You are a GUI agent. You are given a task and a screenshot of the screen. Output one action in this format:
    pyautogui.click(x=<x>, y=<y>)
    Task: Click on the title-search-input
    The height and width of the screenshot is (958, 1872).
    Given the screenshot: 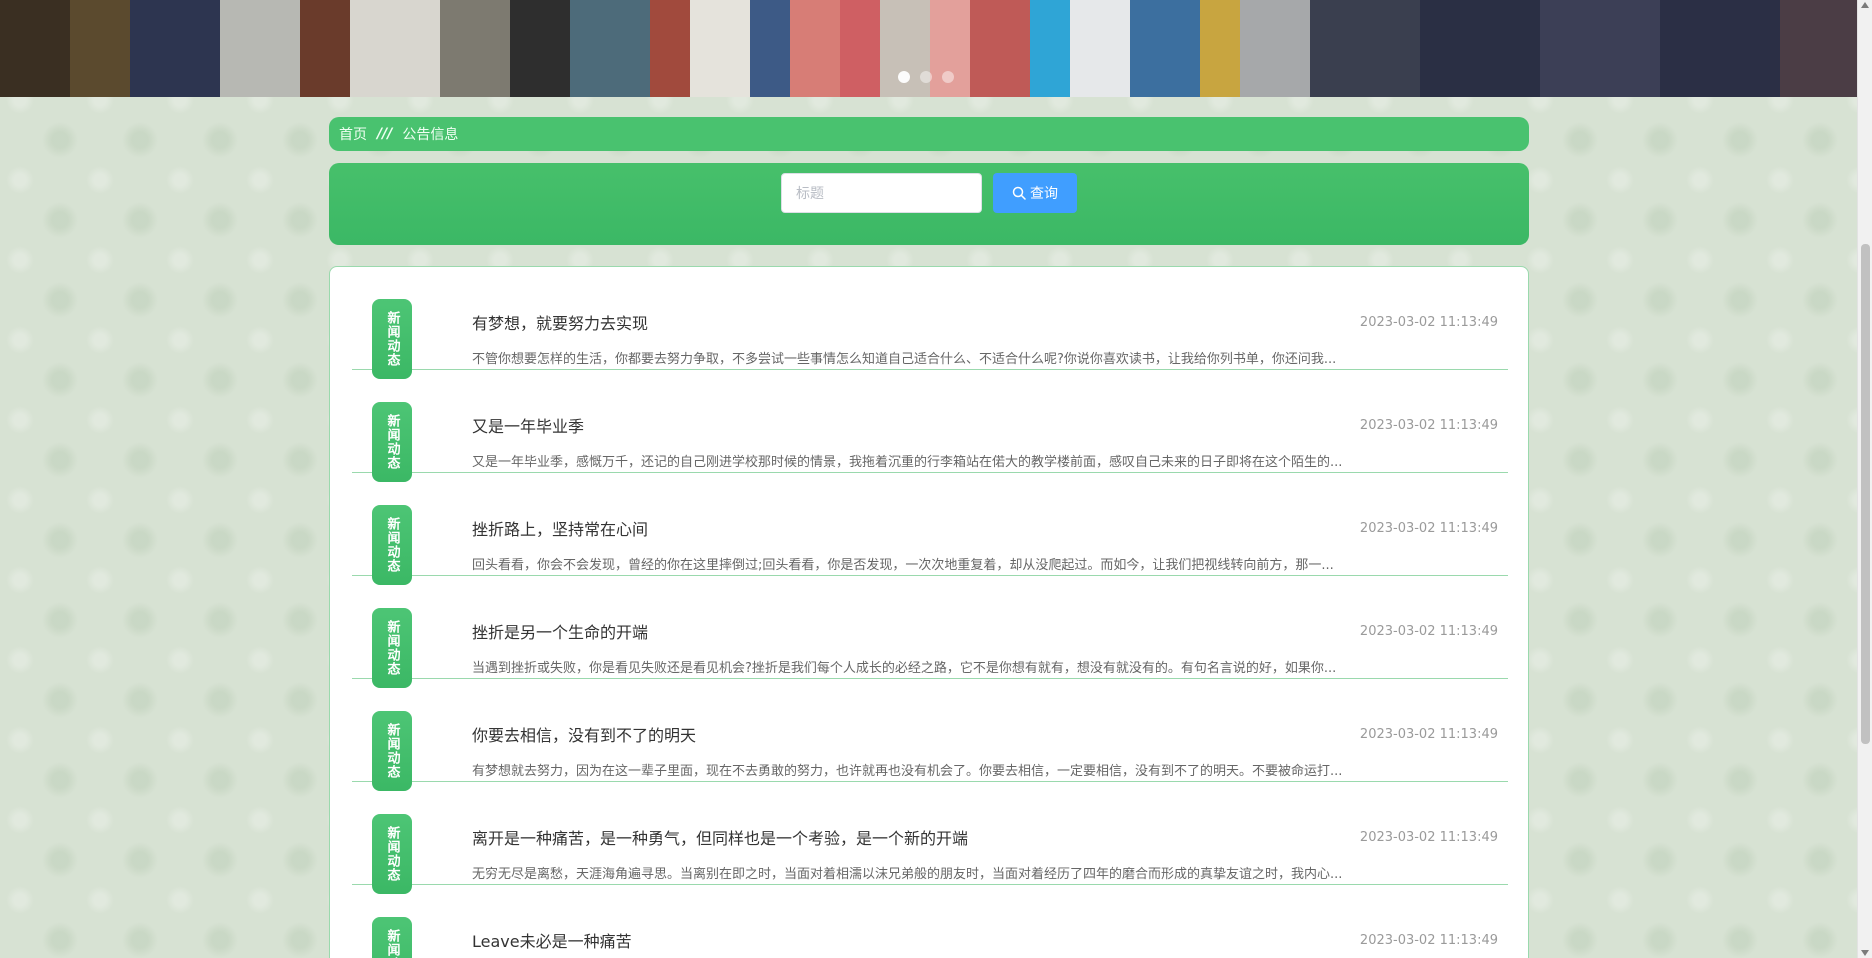 What is the action you would take?
    pyautogui.click(x=881, y=193)
    